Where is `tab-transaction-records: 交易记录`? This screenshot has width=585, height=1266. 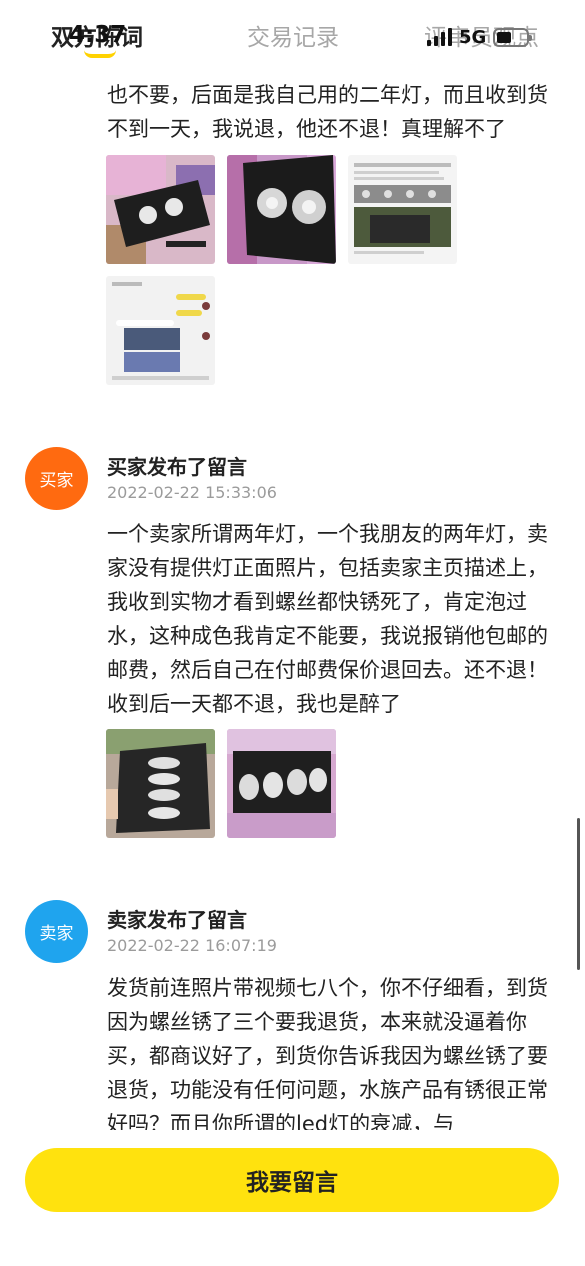 tab-transaction-records: 交易记录 is located at coordinates (293, 35).